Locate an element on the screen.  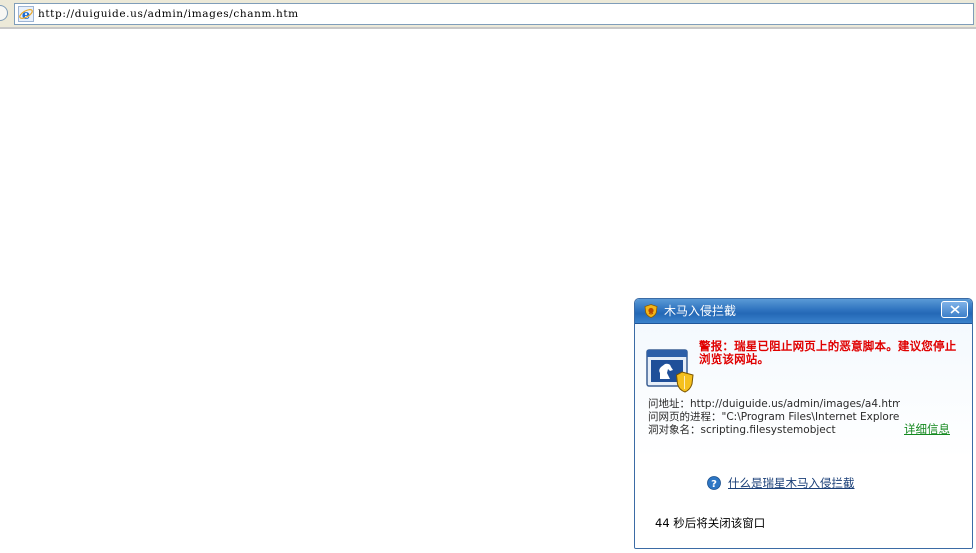
warning-message: 警报：瑞星已阻止网页上的恶意脚本。建议您停止浏览该网站。 is located at coordinates (828, 352).